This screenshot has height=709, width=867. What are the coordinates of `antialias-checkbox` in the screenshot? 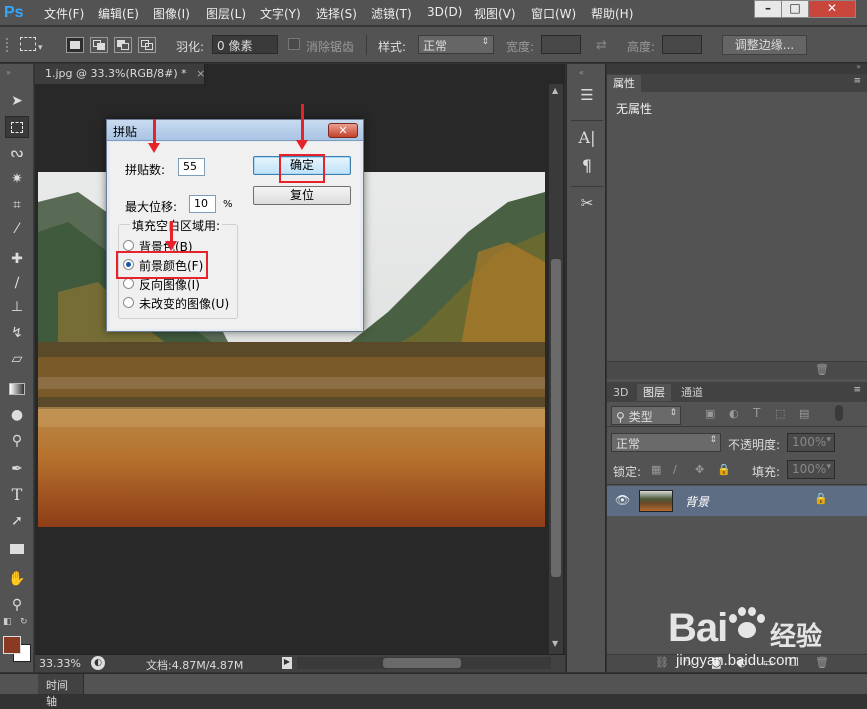 It's located at (294, 44).